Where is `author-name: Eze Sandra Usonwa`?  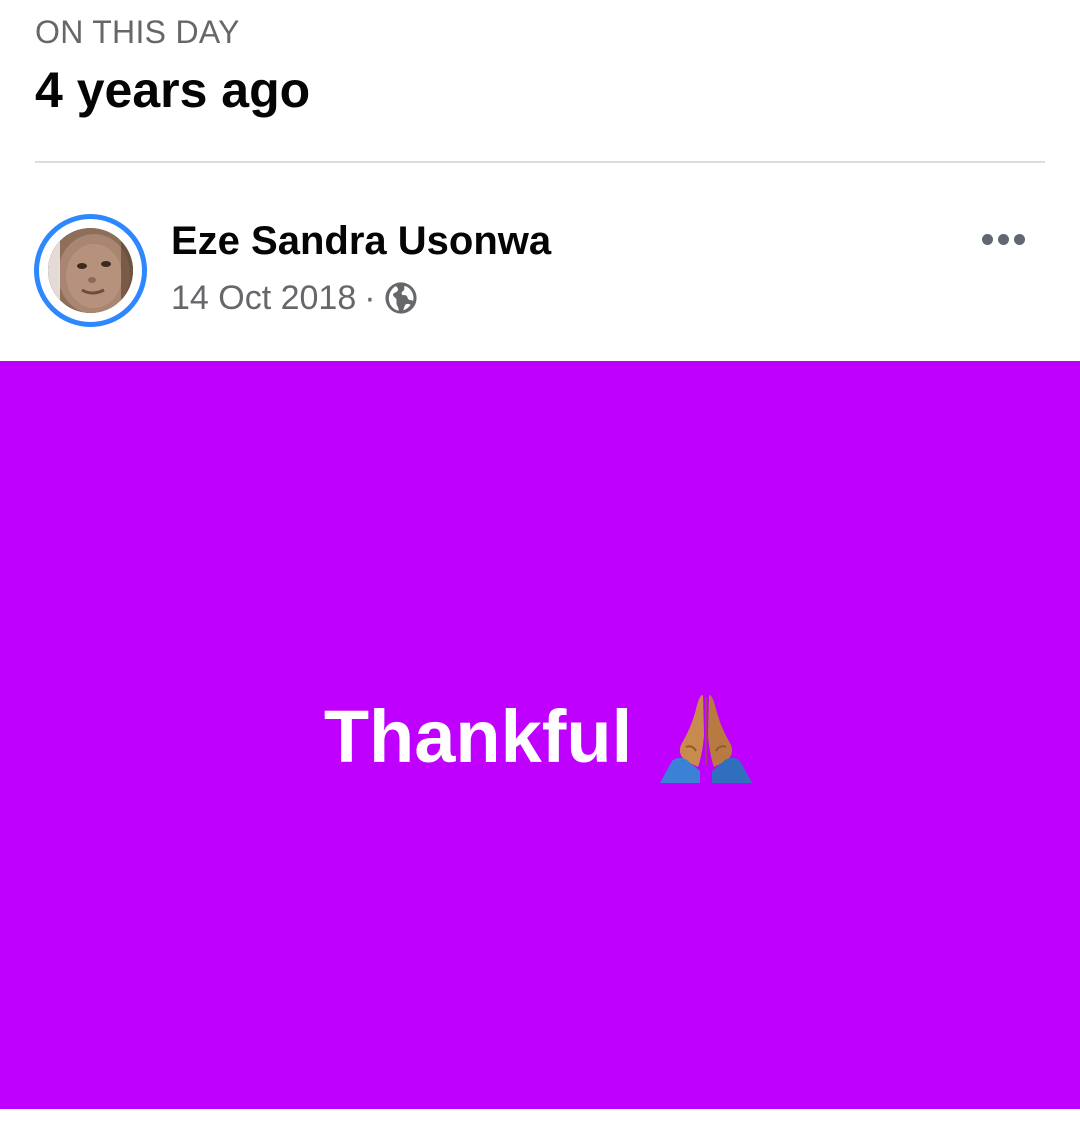 author-name: Eze Sandra Usonwa is located at coordinates (361, 241).